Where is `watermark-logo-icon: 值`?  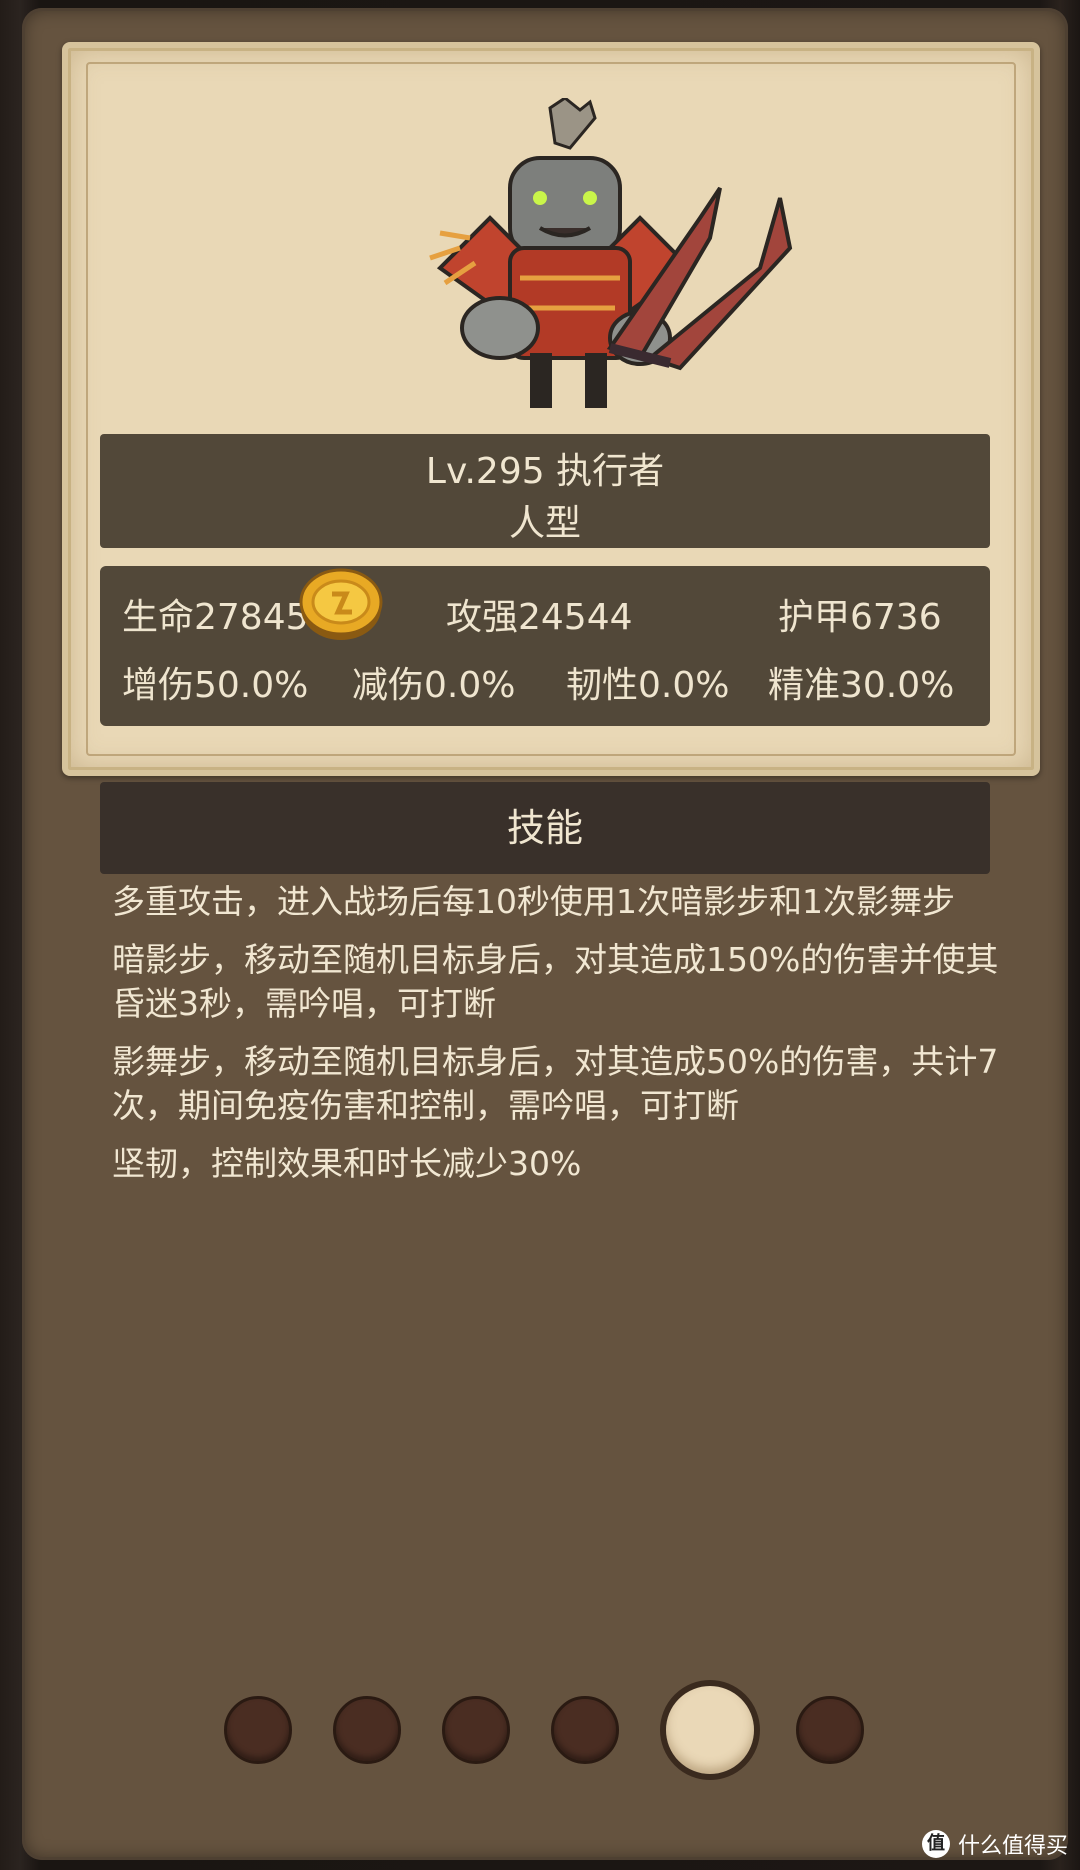
watermark-logo-icon: 值 is located at coordinates (935, 1844).